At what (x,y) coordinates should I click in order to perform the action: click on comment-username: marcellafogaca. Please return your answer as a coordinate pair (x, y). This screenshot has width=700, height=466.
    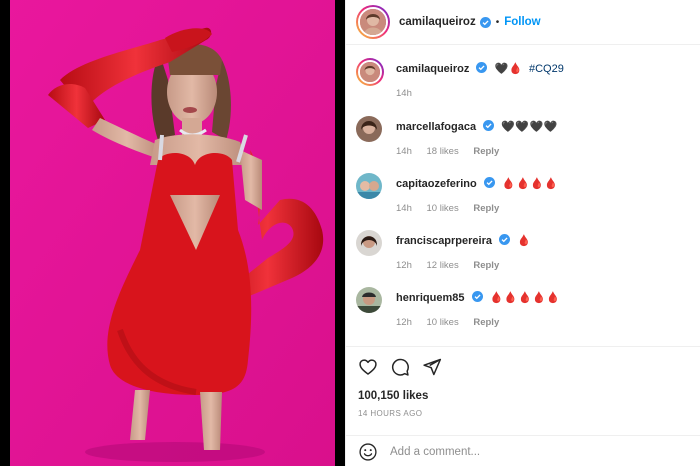
    Looking at the image, I should click on (436, 127).